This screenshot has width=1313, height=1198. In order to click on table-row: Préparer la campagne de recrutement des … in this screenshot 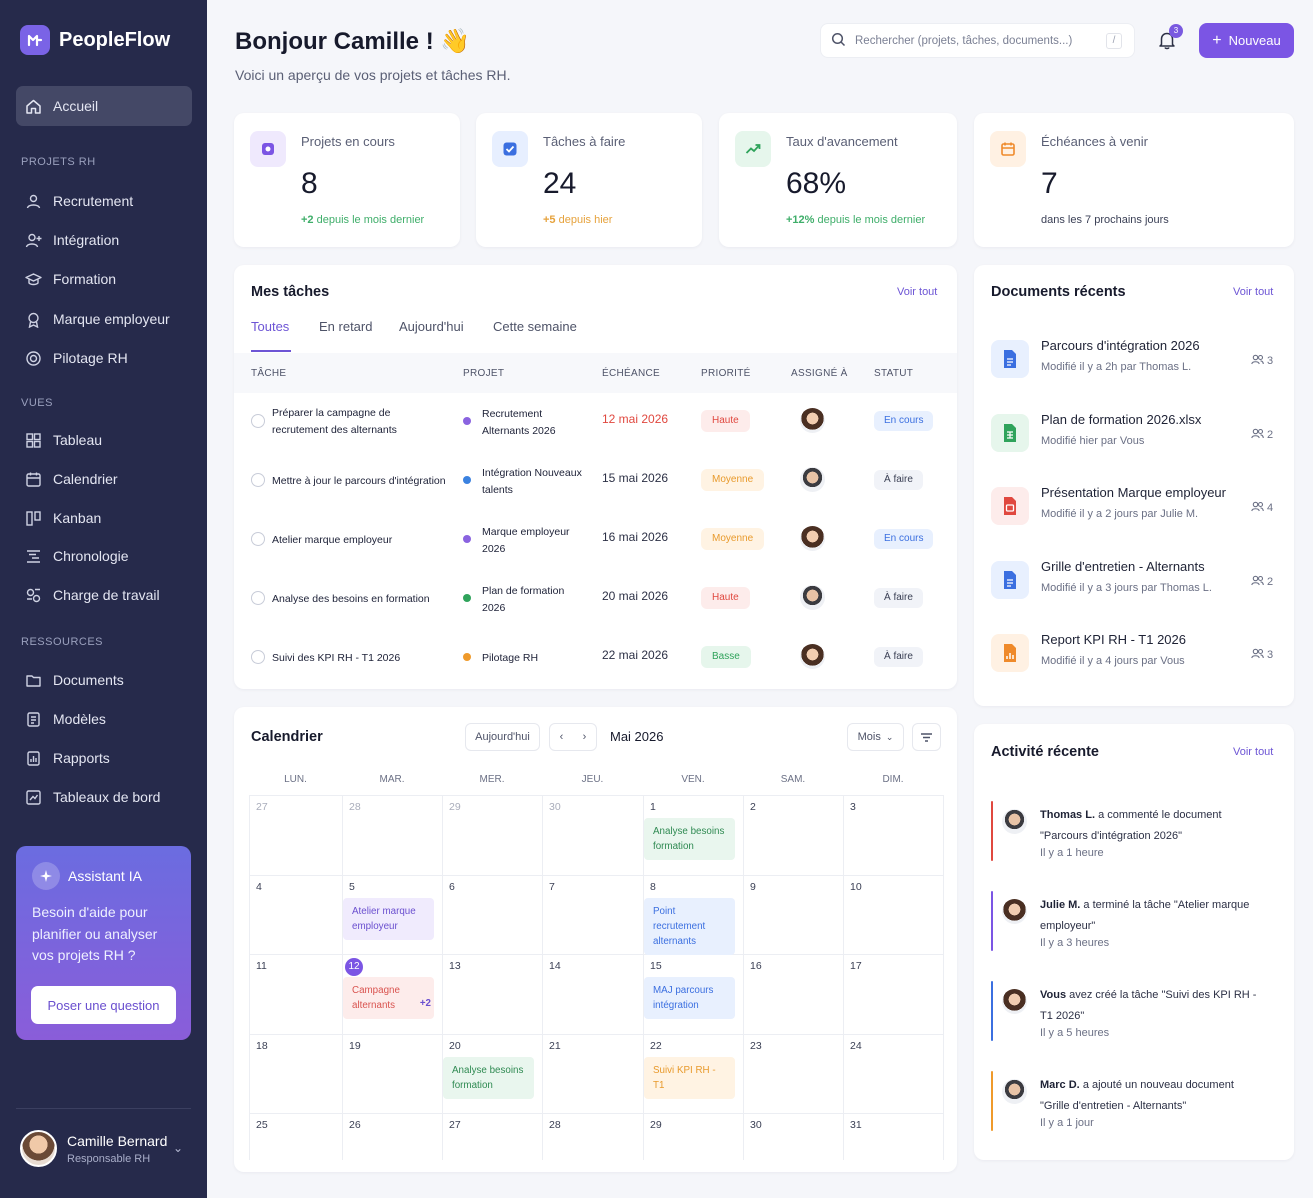, I will do `click(595, 422)`.